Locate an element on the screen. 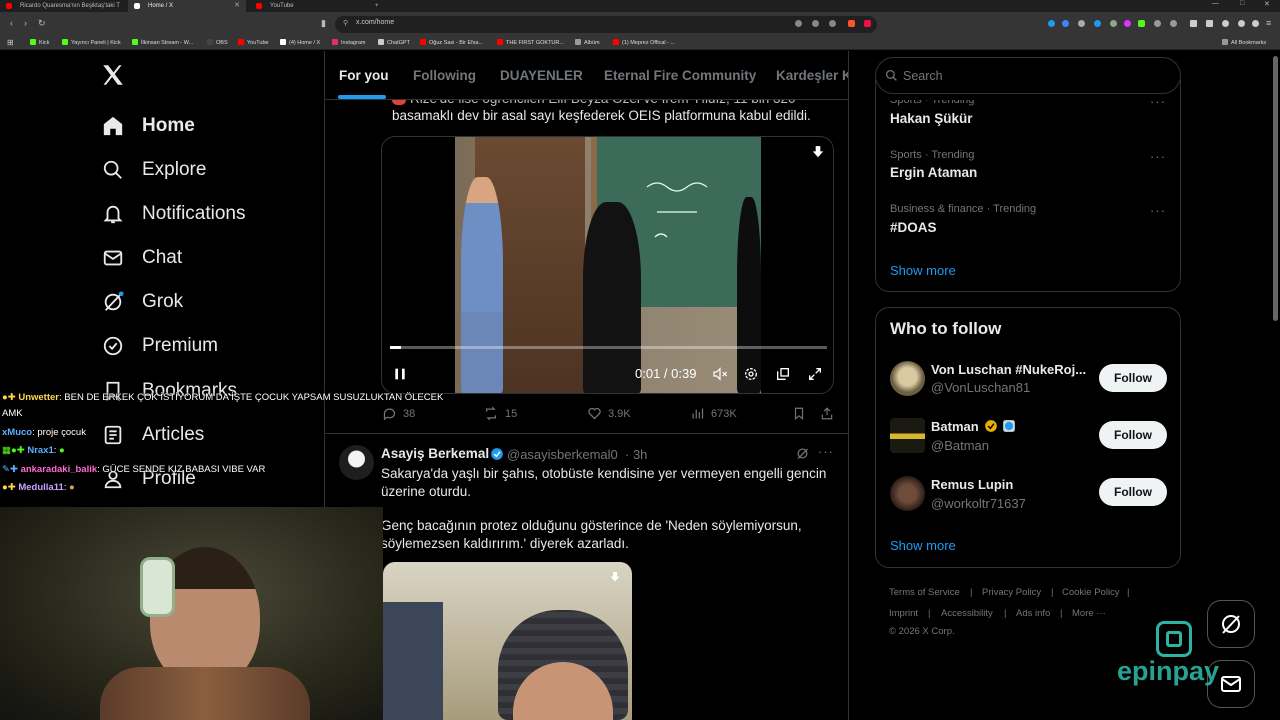 The height and width of the screenshot is (720, 1280). footer-link: Imprint is located at coordinates (903, 613).